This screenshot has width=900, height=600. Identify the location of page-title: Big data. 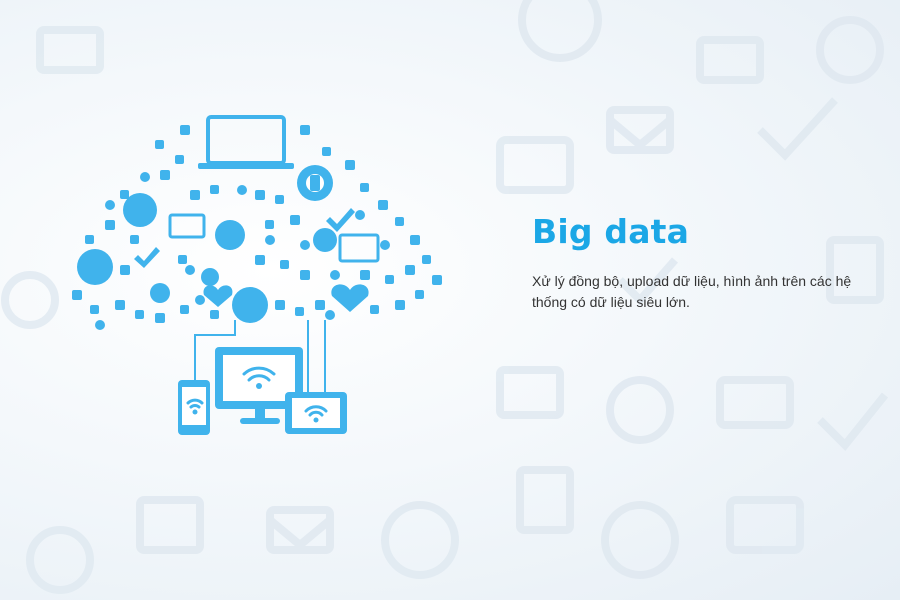
(611, 231).